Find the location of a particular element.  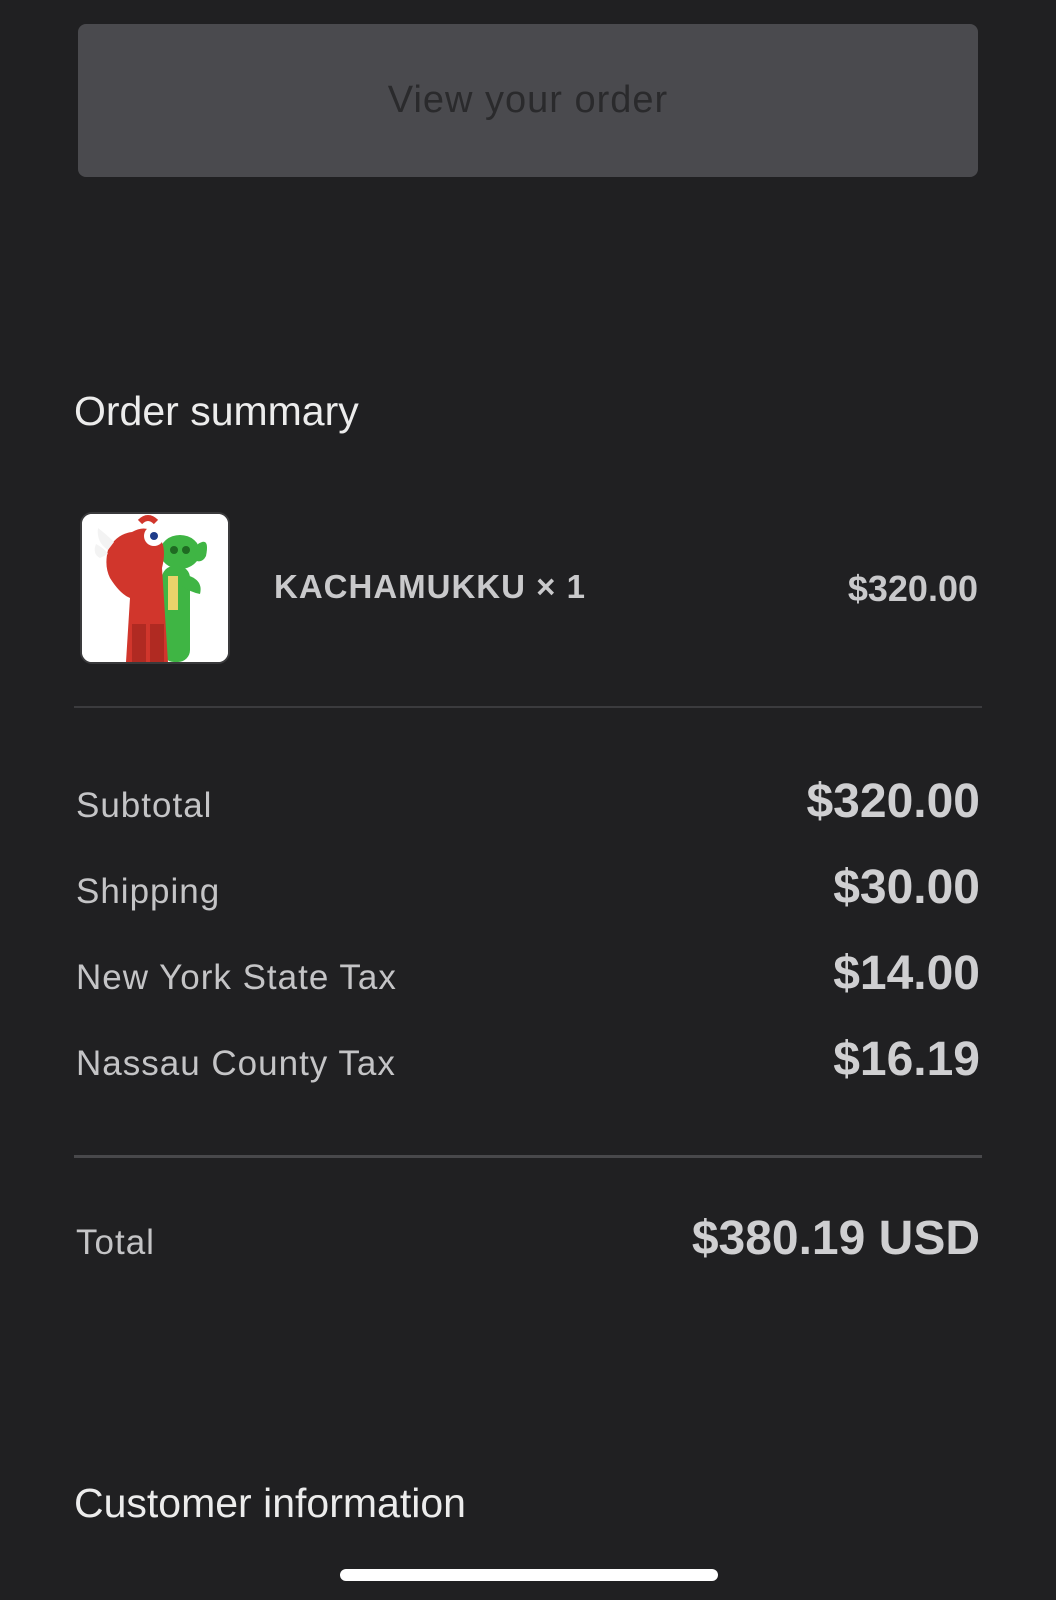

view-order-label: View your order is located at coordinates (528, 100).